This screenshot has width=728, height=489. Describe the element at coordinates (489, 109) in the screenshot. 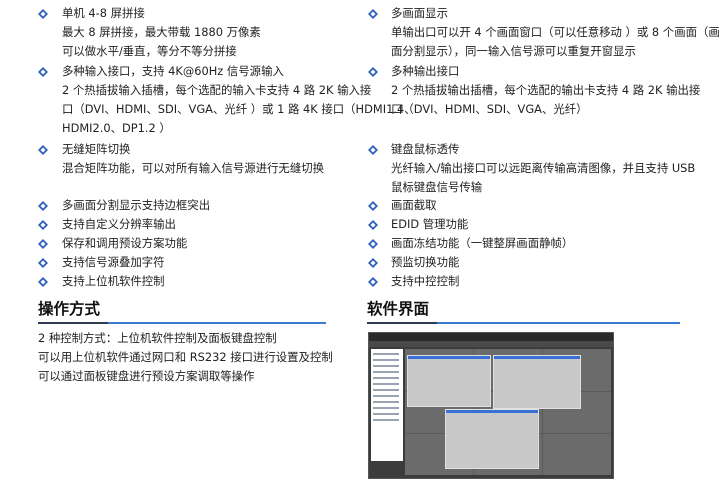

I see `feature-desc: 口（DVI、HDMI、SDI、VGA、光纤）` at that location.